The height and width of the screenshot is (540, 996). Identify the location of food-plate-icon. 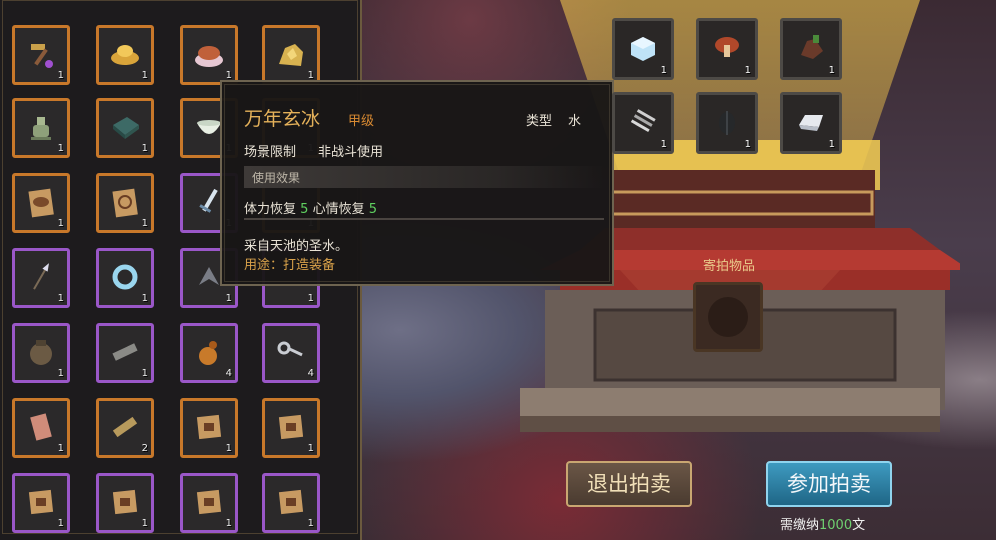
(209, 54).